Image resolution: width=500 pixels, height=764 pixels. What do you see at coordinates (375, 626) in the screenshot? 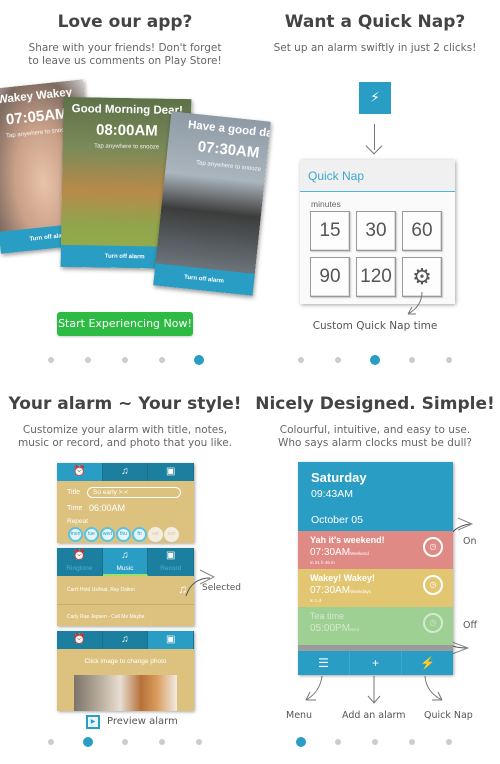
I see `alarm-list-item: Tea time 05:00PM Wed ◷` at bounding box center [375, 626].